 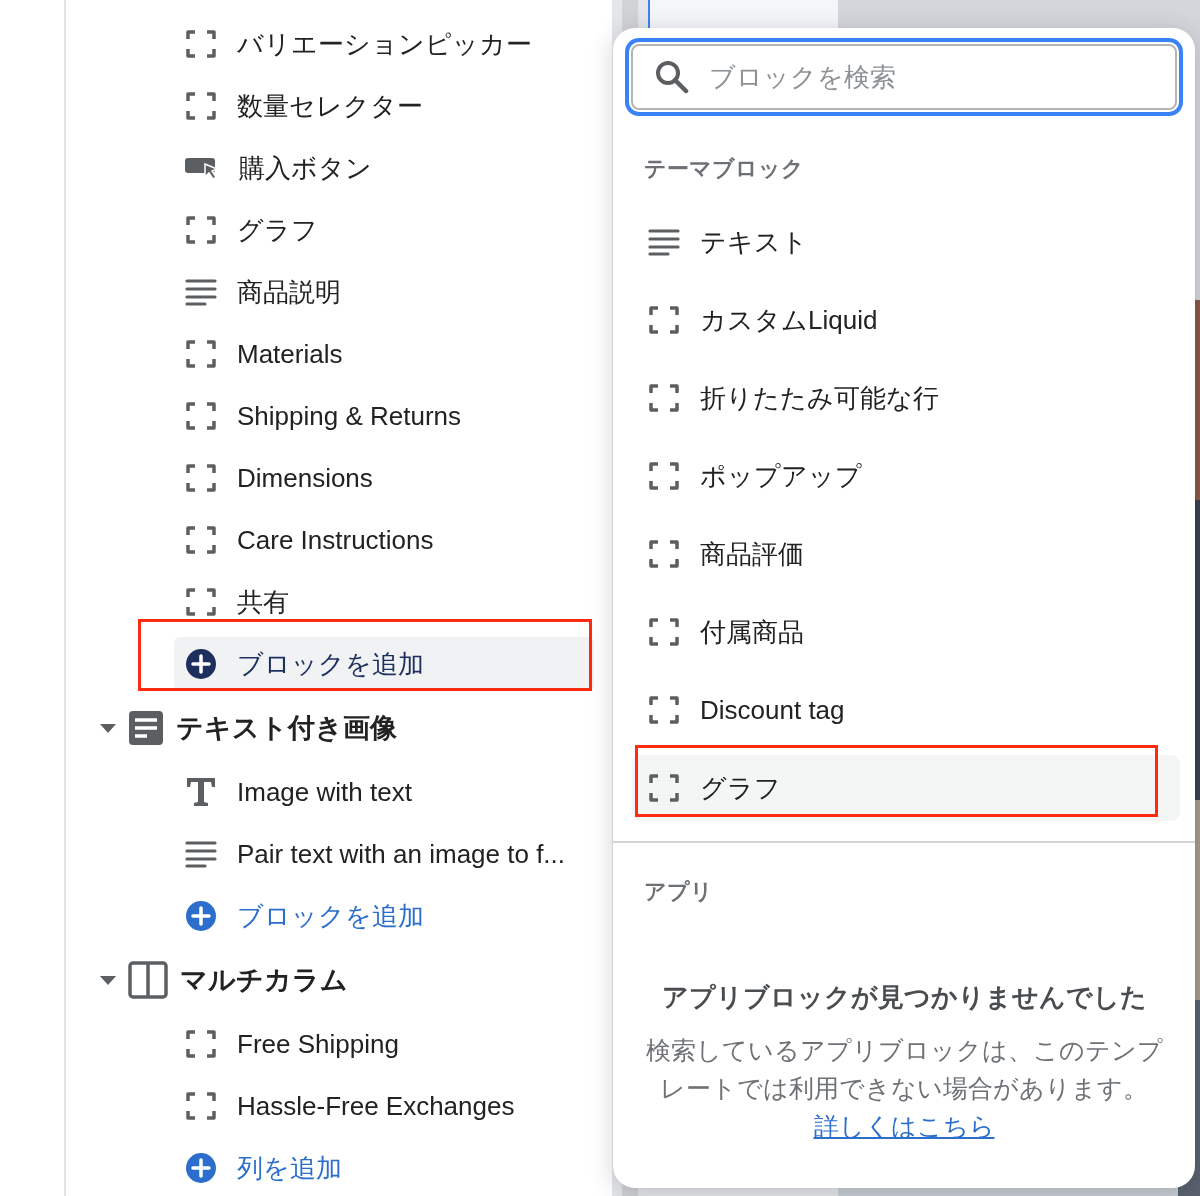 I want to click on block-option: 付属商品, so click(x=906, y=632).